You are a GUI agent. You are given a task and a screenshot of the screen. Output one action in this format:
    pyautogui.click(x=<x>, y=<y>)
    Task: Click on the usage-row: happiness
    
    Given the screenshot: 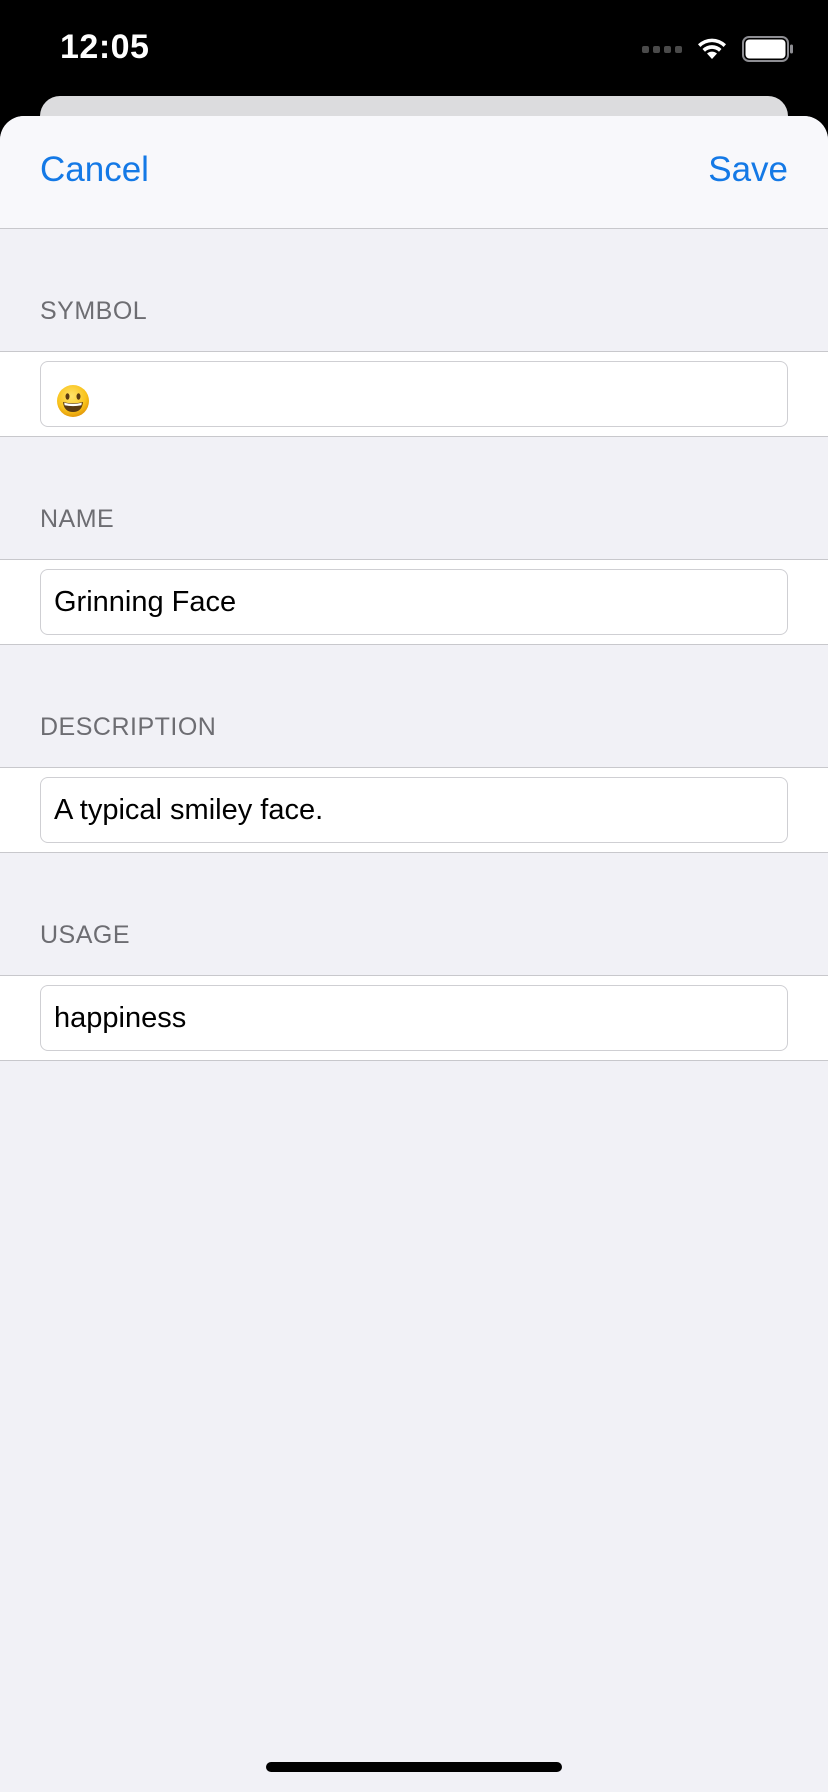 What is the action you would take?
    pyautogui.click(x=414, y=1018)
    